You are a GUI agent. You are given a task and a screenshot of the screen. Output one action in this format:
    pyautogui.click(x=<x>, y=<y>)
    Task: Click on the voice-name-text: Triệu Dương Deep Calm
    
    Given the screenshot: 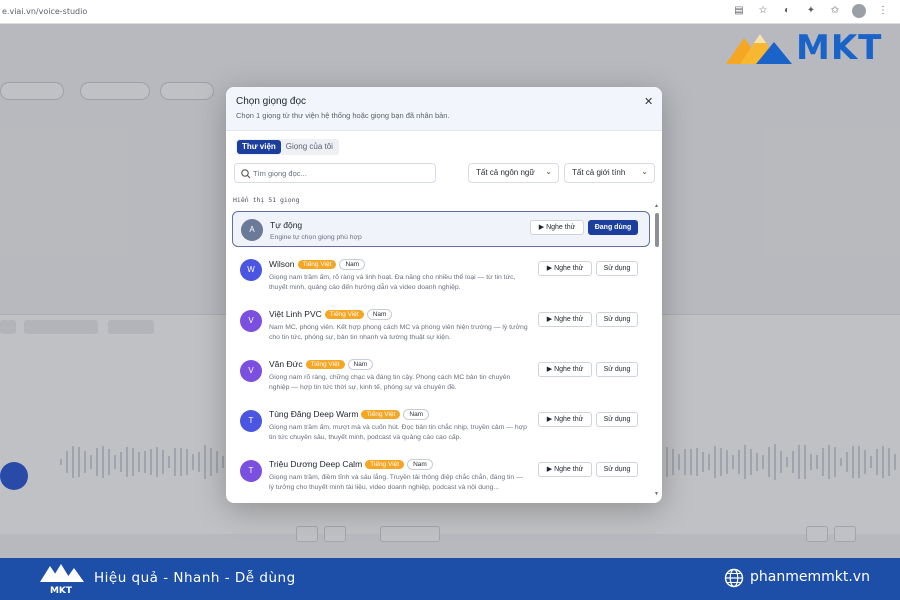 What is the action you would take?
    pyautogui.click(x=316, y=464)
    